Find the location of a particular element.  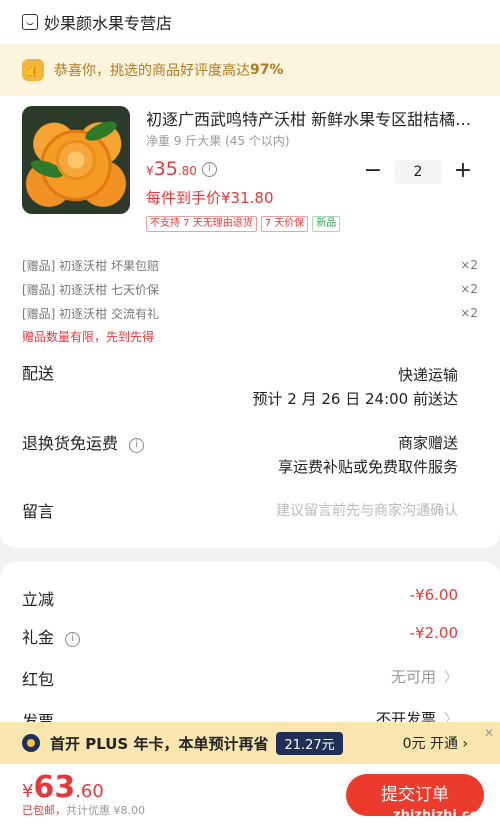

gift-item: [赠品] 初逐沃柑 七天价保 ×2 is located at coordinates (250, 289).